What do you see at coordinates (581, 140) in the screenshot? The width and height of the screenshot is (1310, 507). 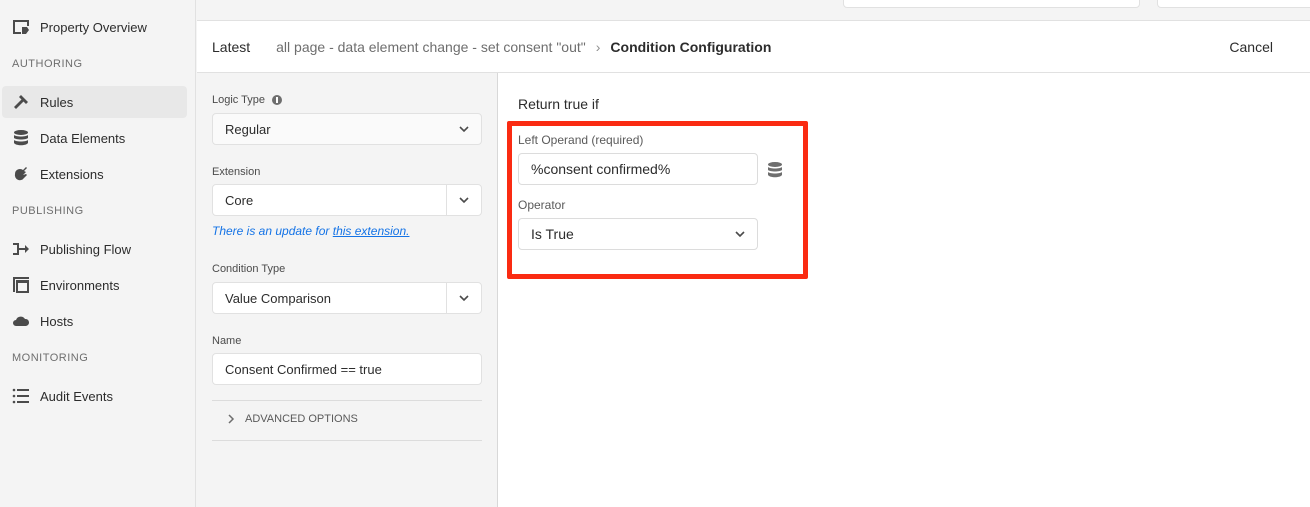 I see `left-operand-label: Left Operand (required)` at bounding box center [581, 140].